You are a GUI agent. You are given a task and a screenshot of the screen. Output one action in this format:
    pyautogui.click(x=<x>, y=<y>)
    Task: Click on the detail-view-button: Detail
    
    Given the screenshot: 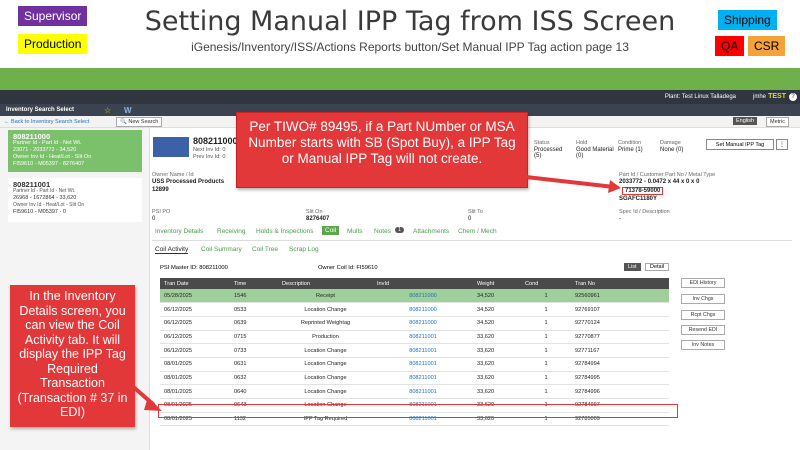 What is the action you would take?
    pyautogui.click(x=657, y=267)
    